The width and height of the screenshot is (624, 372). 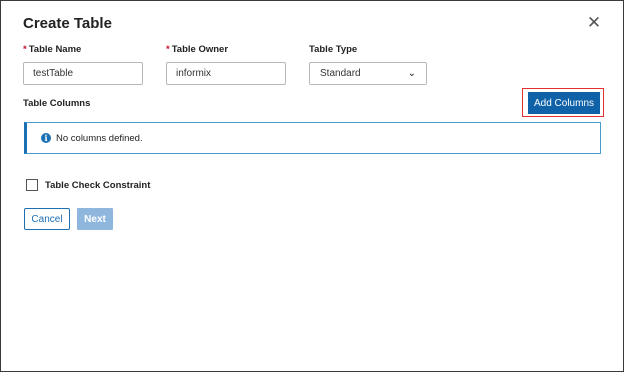 What do you see at coordinates (368, 73) in the screenshot?
I see `table-type-select: Standard ⌄` at bounding box center [368, 73].